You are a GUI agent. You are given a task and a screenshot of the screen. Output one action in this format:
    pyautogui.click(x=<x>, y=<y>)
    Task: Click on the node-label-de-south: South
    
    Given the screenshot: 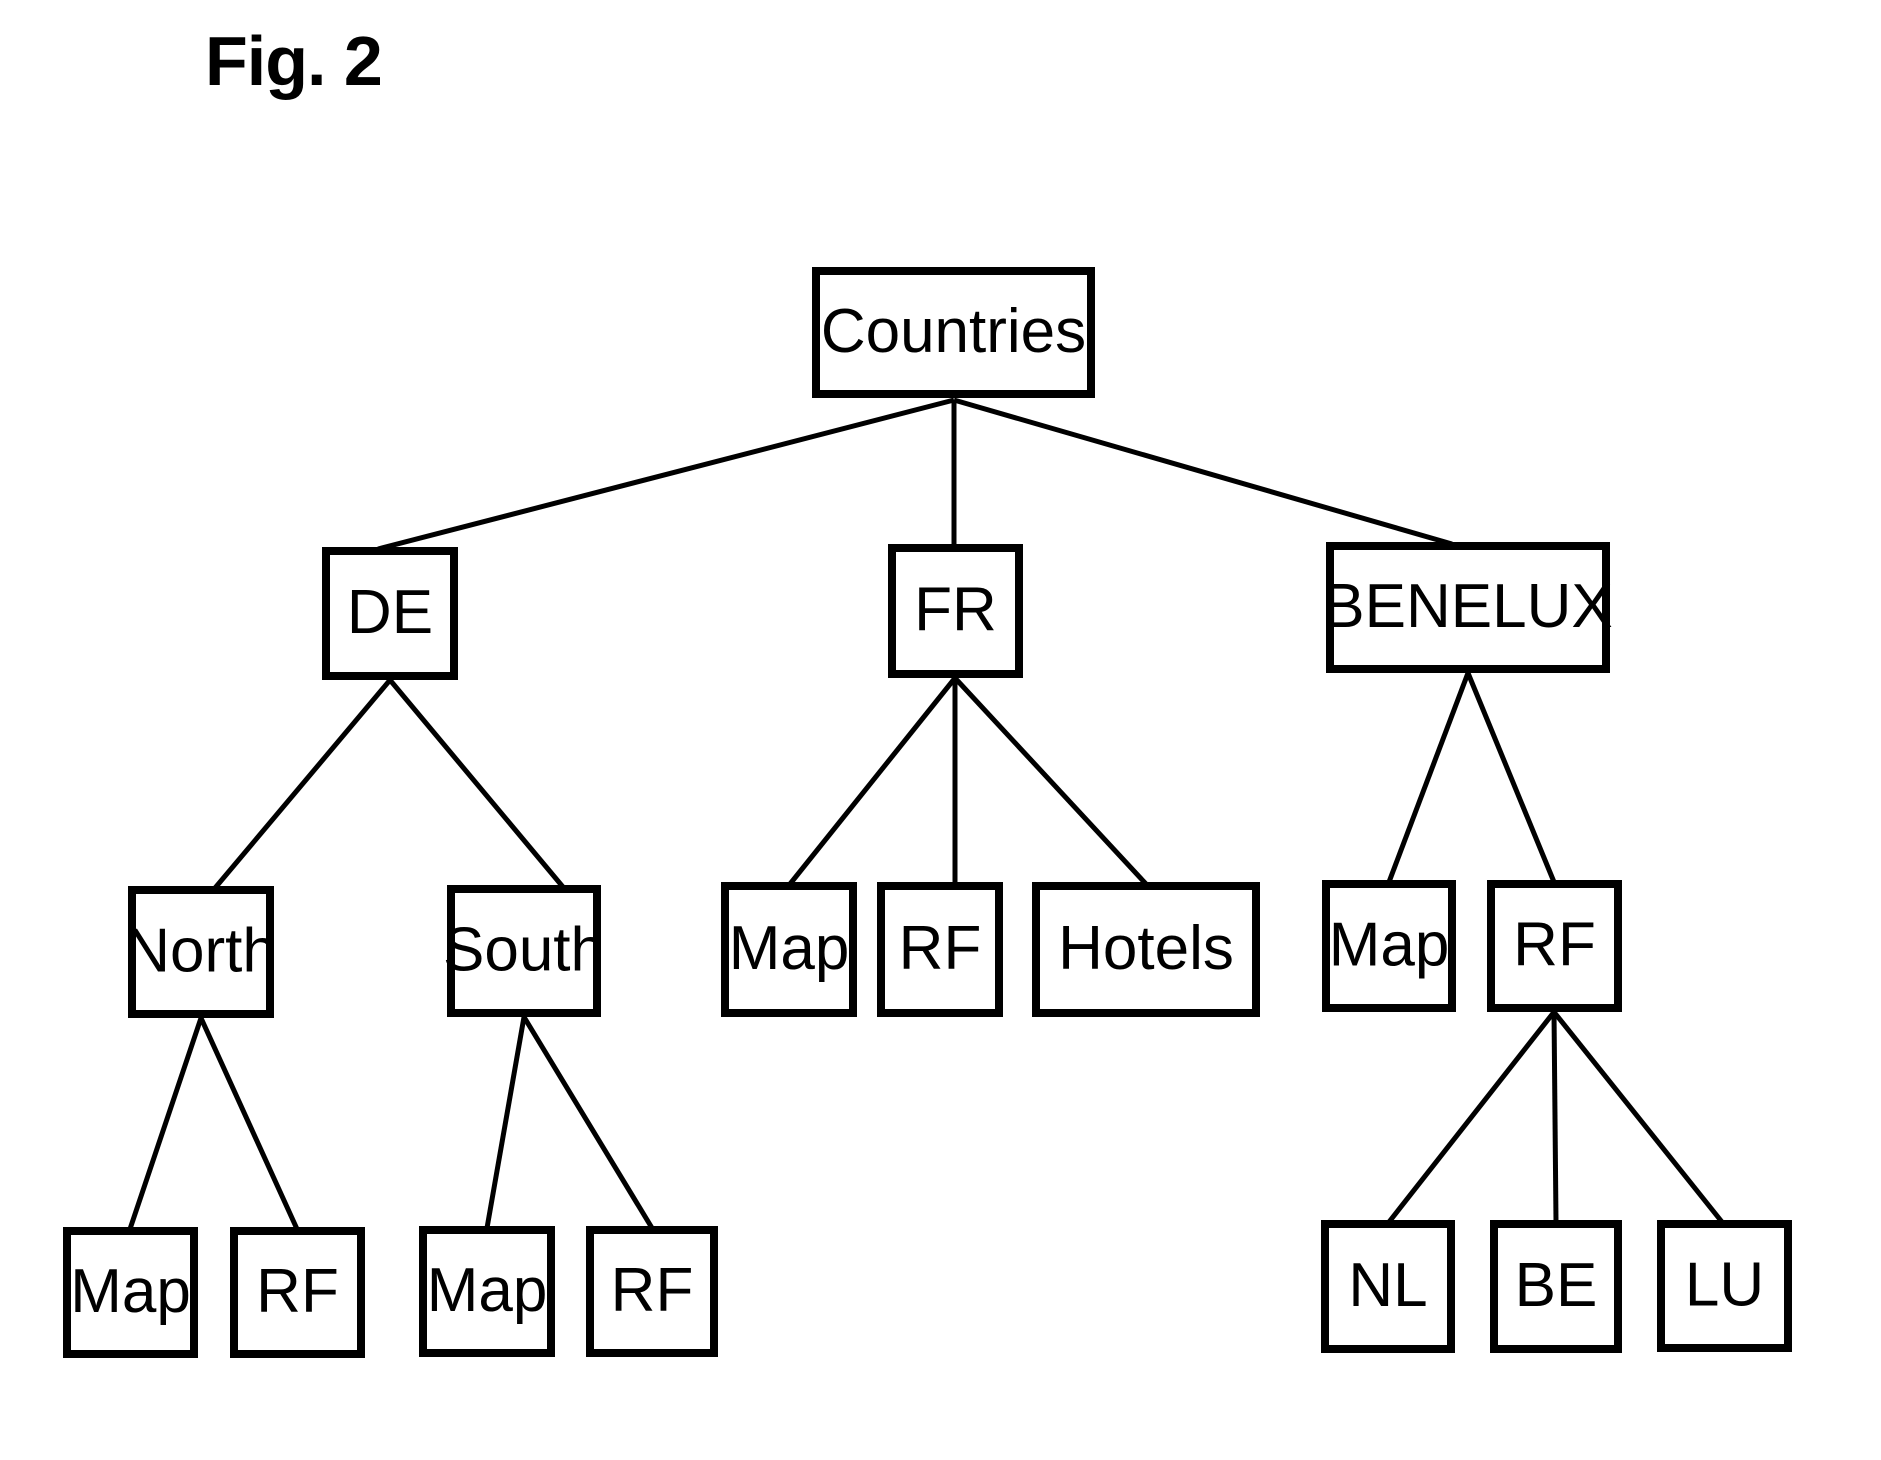 What is the action you would take?
    pyautogui.click(x=524, y=949)
    